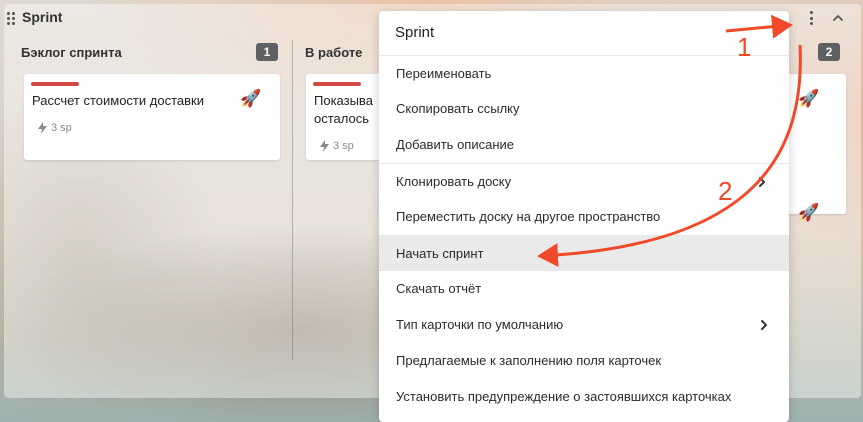 The image size is (863, 422). Describe the element at coordinates (584, 289) in the screenshot. I see `menu-item-download-report: Скачать отчёт` at that location.